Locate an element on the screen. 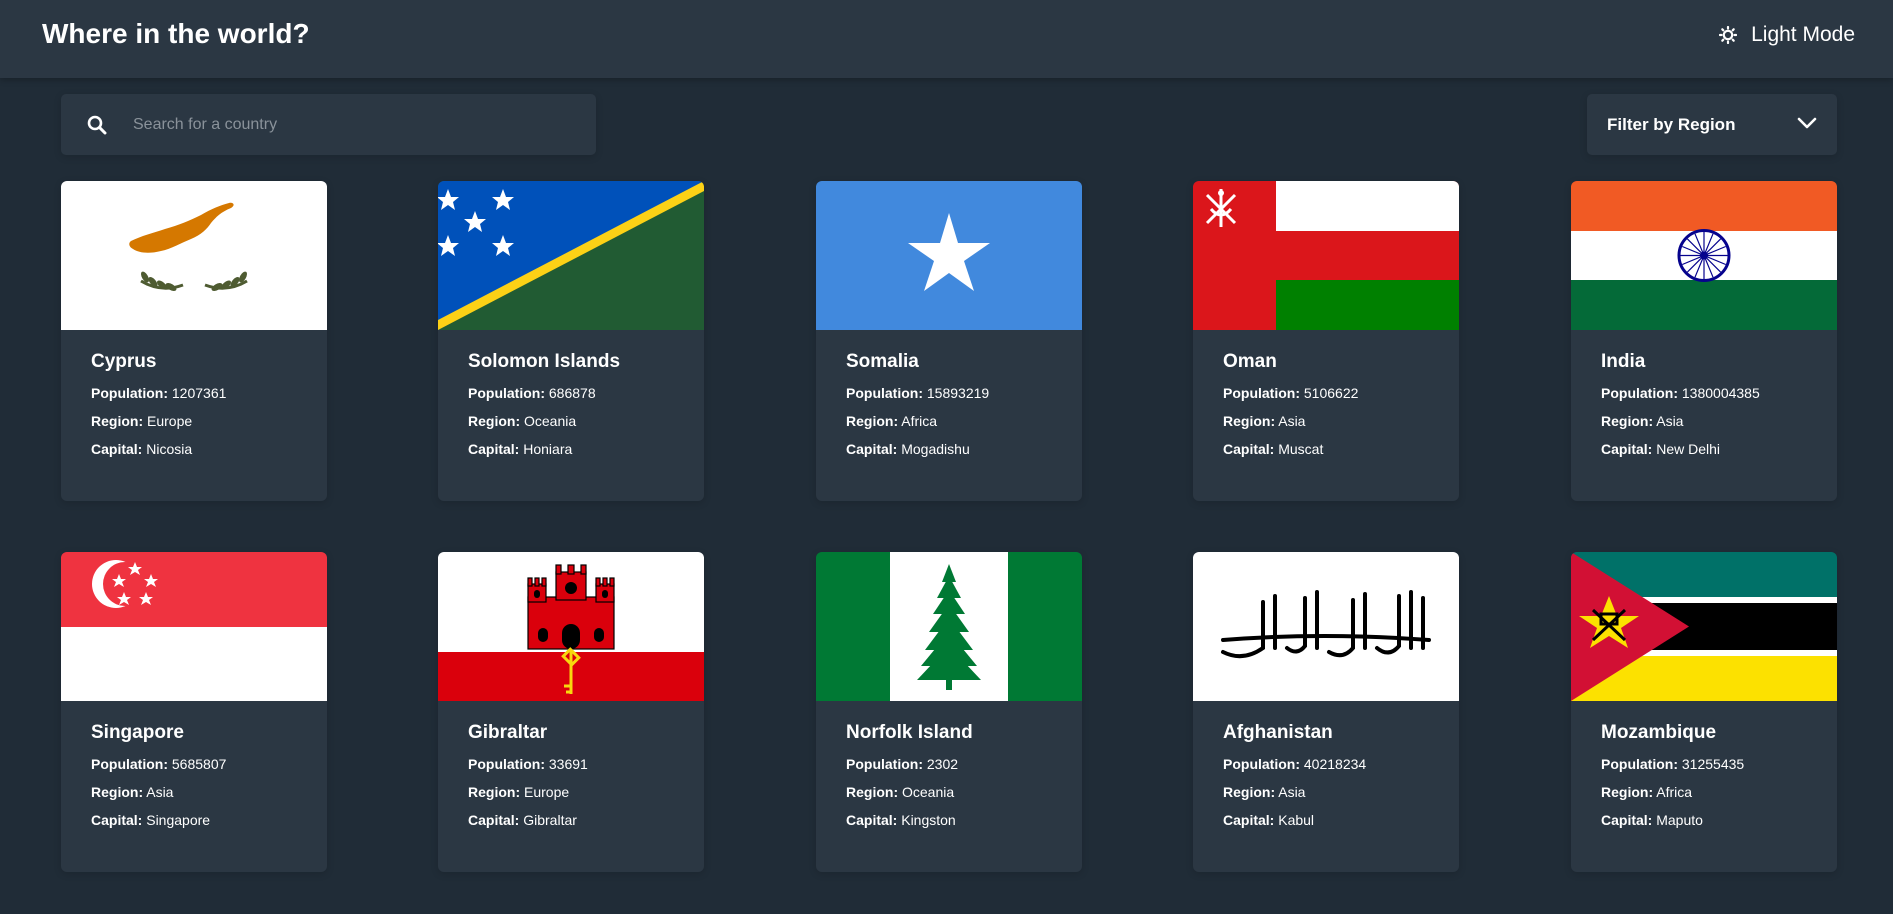 Image resolution: width=1893 pixels, height=914 pixels. app-title: Where in the world? is located at coordinates (176, 33).